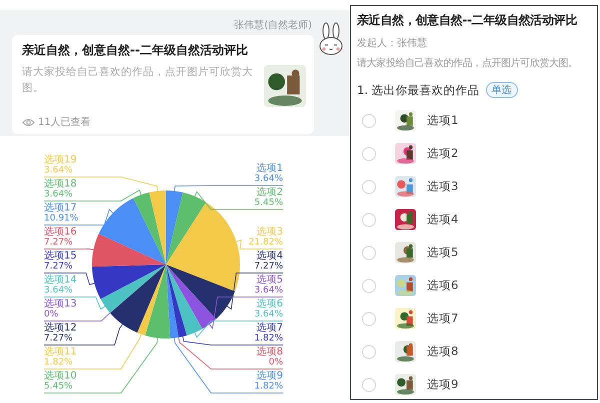  I want to click on slice-label: 选项8, so click(269, 352).